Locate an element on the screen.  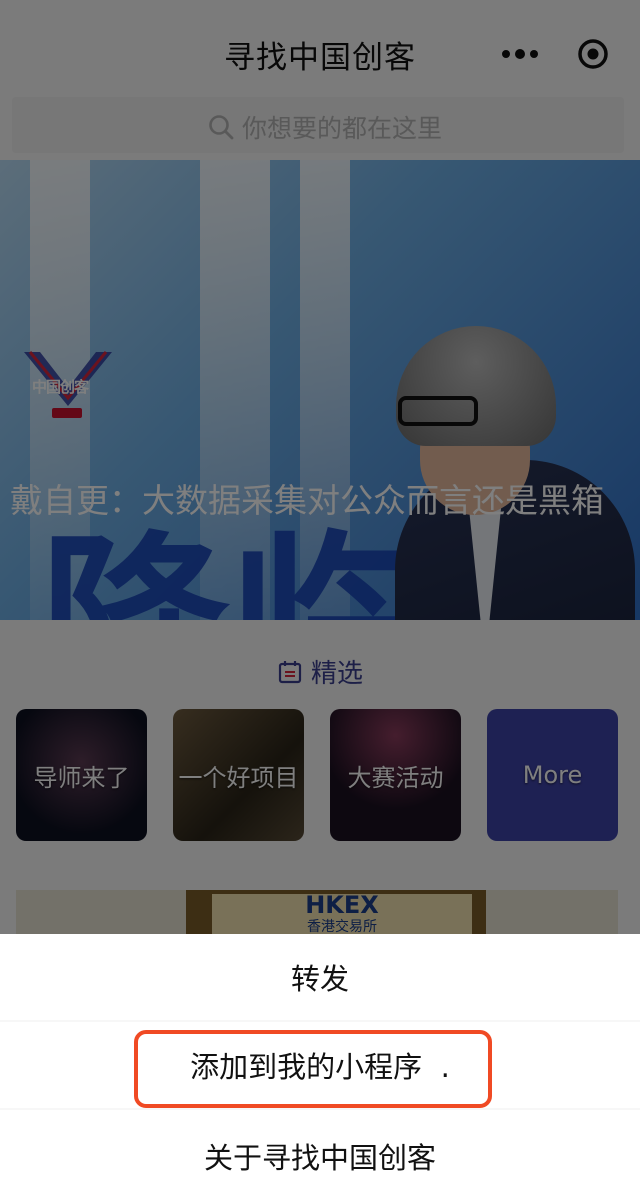
highlight-box is located at coordinates (313, 1069).